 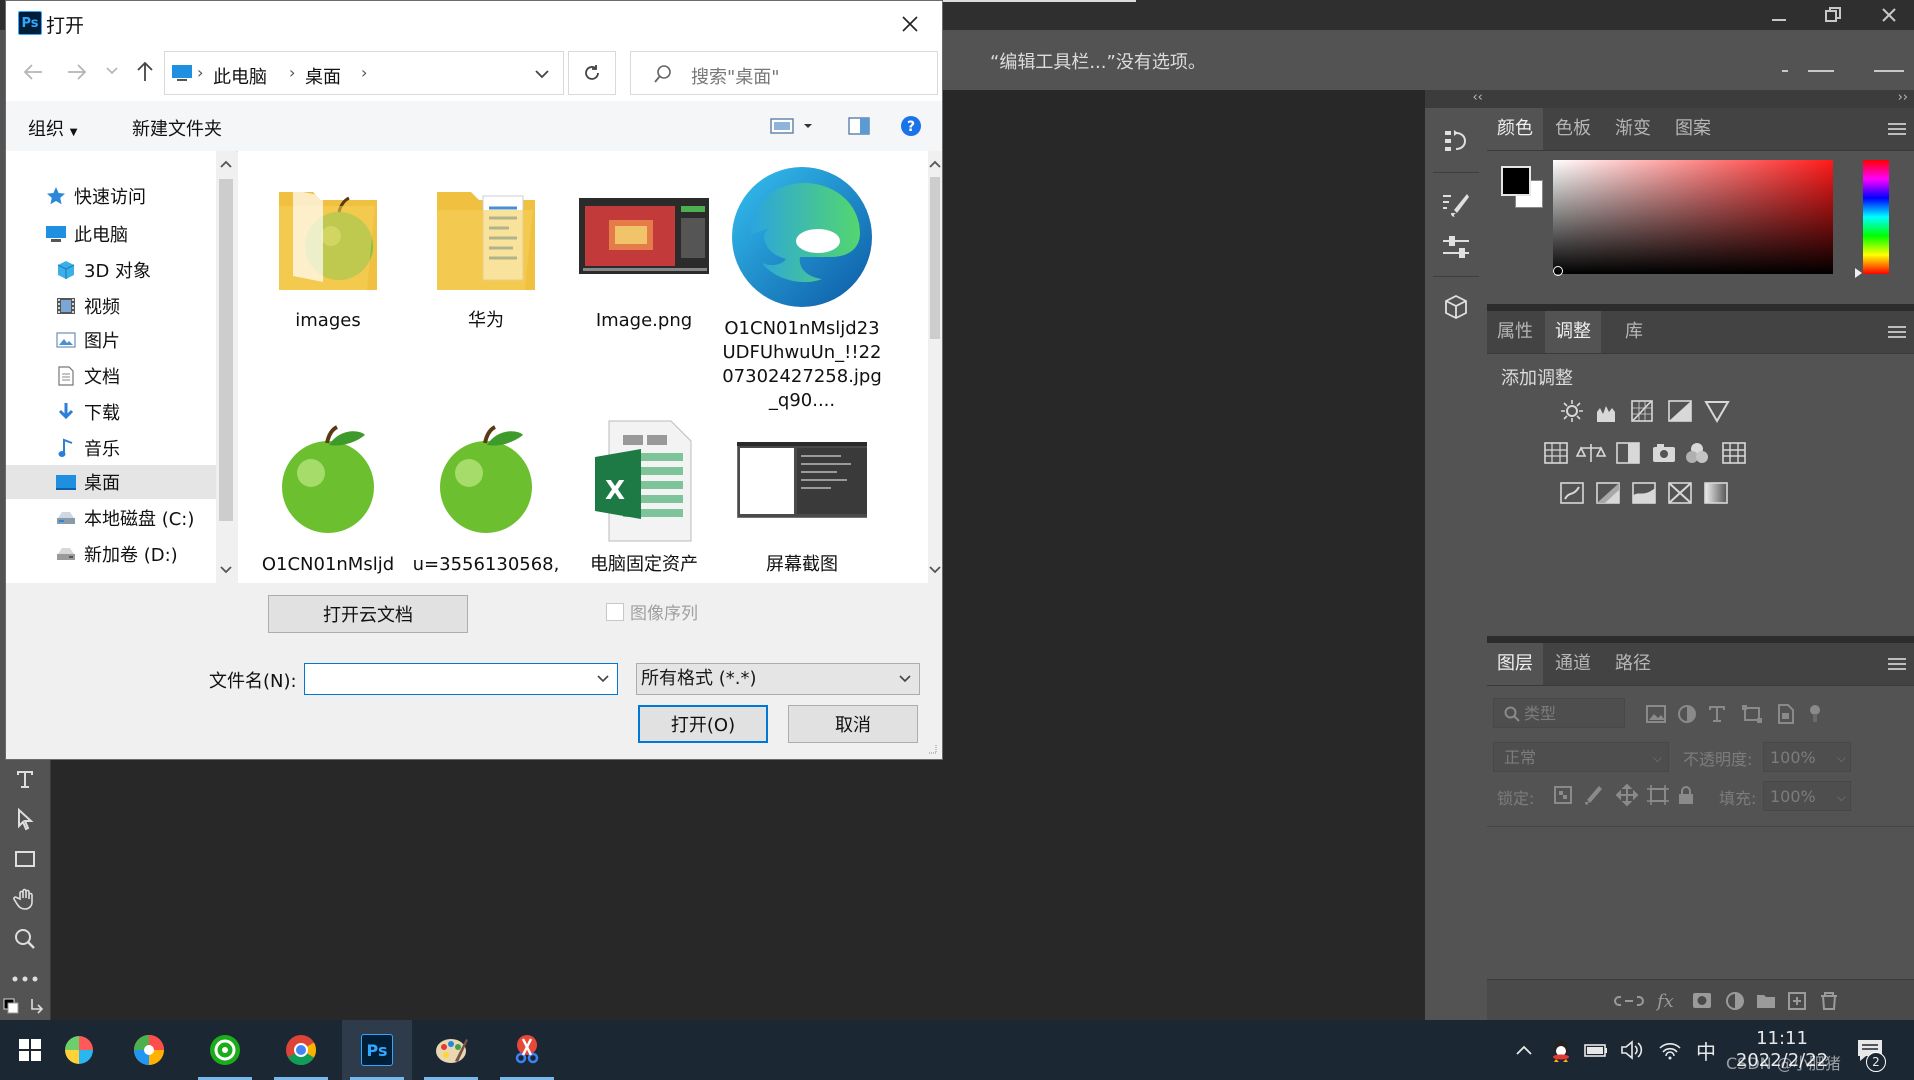 What do you see at coordinates (1515, 664) in the screenshot?
I see `tab-layers: 图层` at bounding box center [1515, 664].